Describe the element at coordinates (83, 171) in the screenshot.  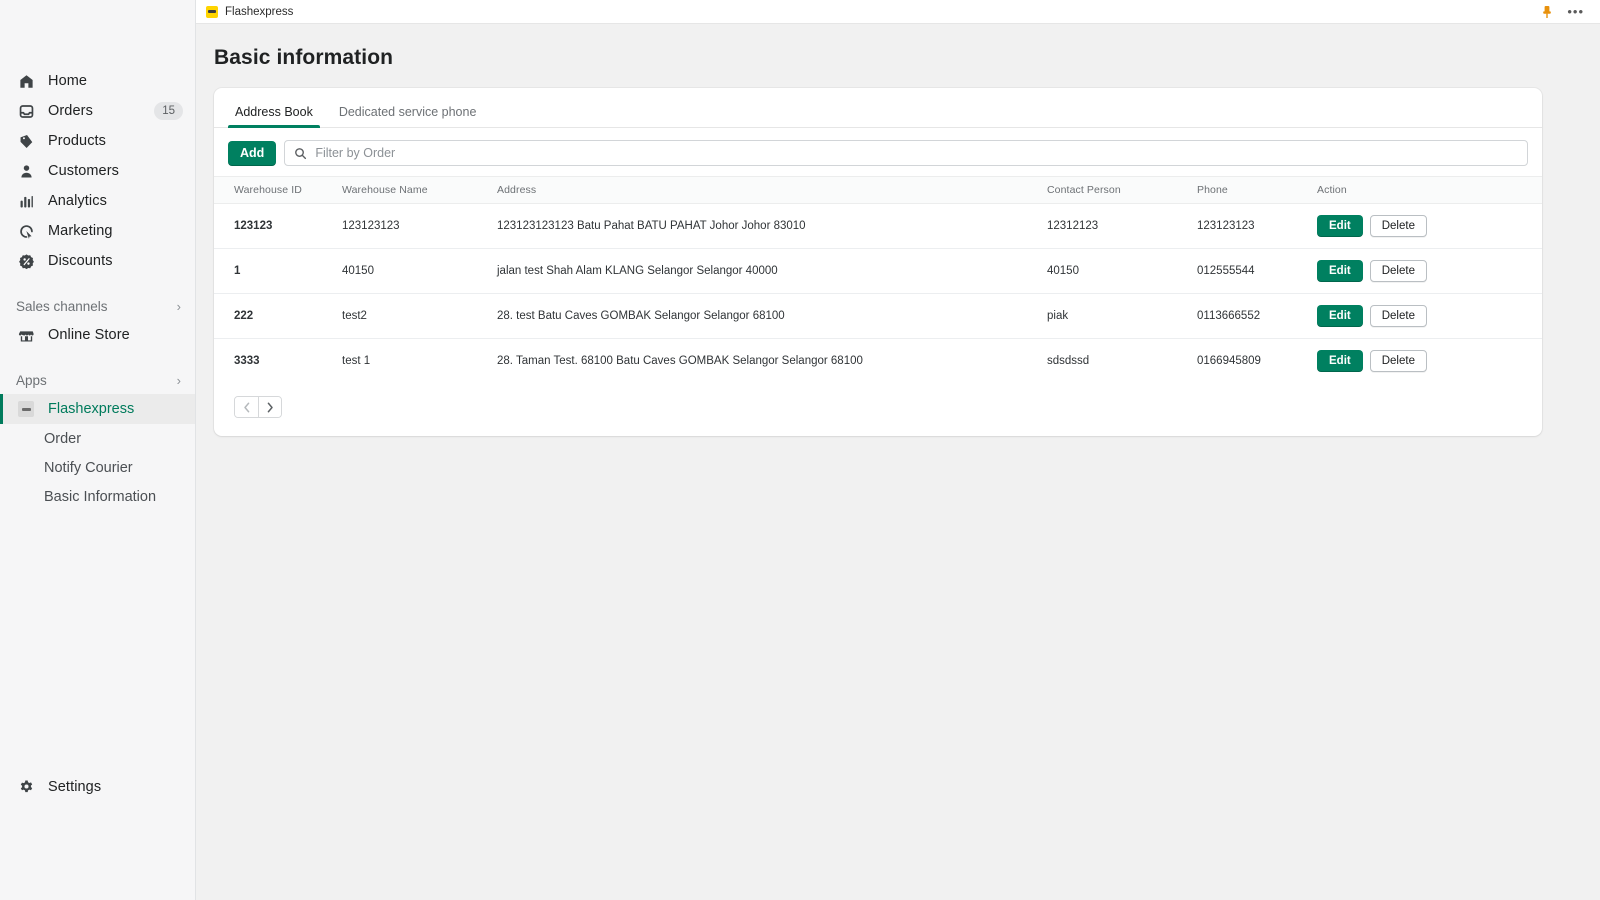
I see `sidebar-item-label: Customers` at that location.